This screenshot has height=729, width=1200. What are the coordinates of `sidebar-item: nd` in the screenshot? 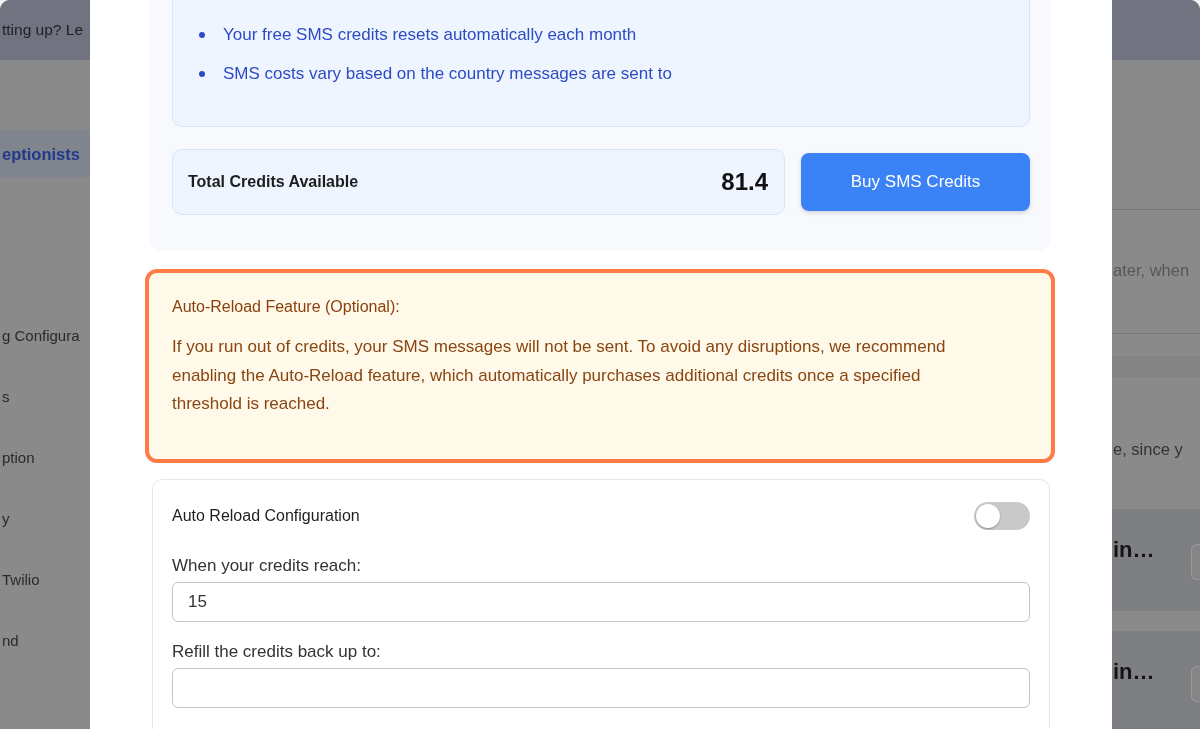 It's located at (45, 641).